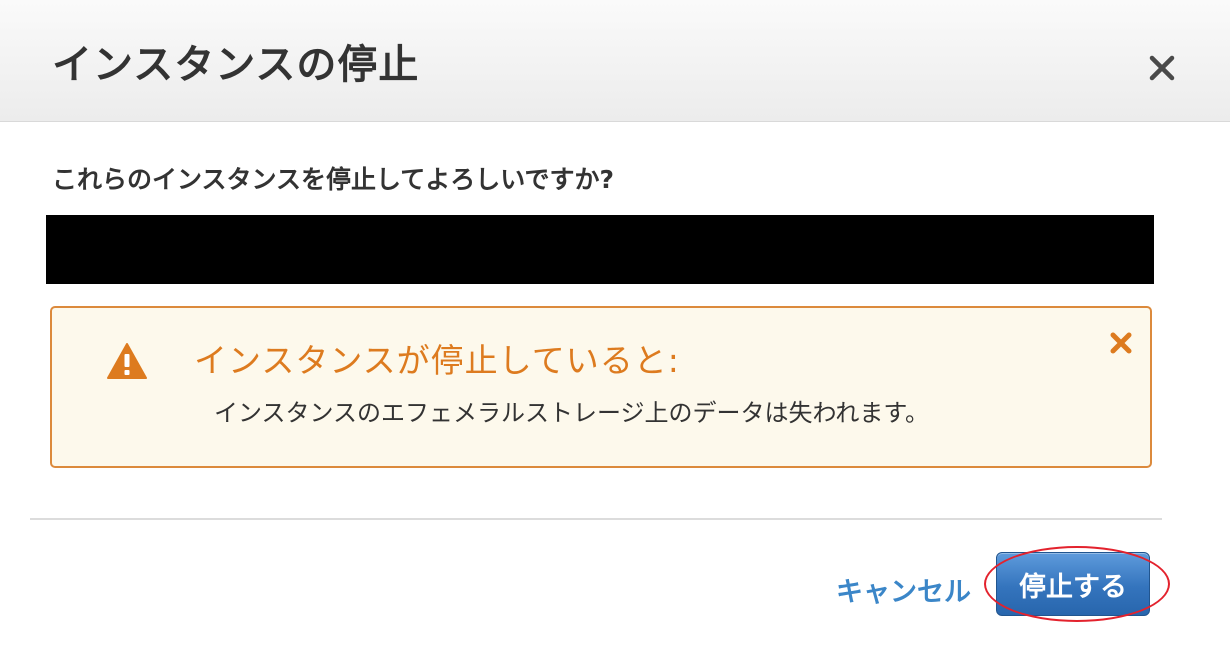 Image resolution: width=1230 pixels, height=654 pixels. Describe the element at coordinates (437, 360) in the screenshot. I see `alert-title: インスタンスが停止していると:` at that location.